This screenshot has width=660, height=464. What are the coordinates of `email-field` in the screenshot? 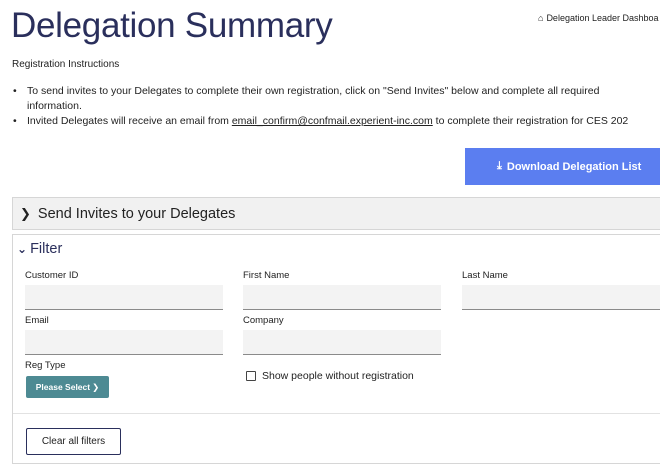 It's located at (124, 342).